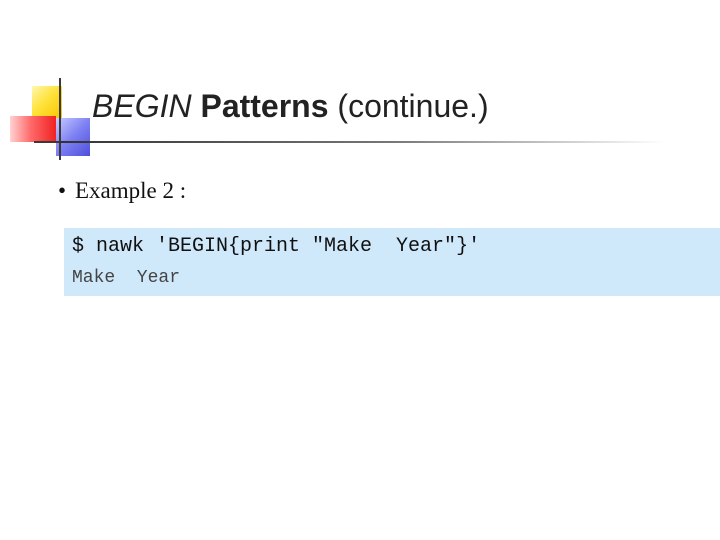 Image resolution: width=720 pixels, height=540 pixels. Describe the element at coordinates (362, 142) in the screenshot. I see `title-underline` at that location.